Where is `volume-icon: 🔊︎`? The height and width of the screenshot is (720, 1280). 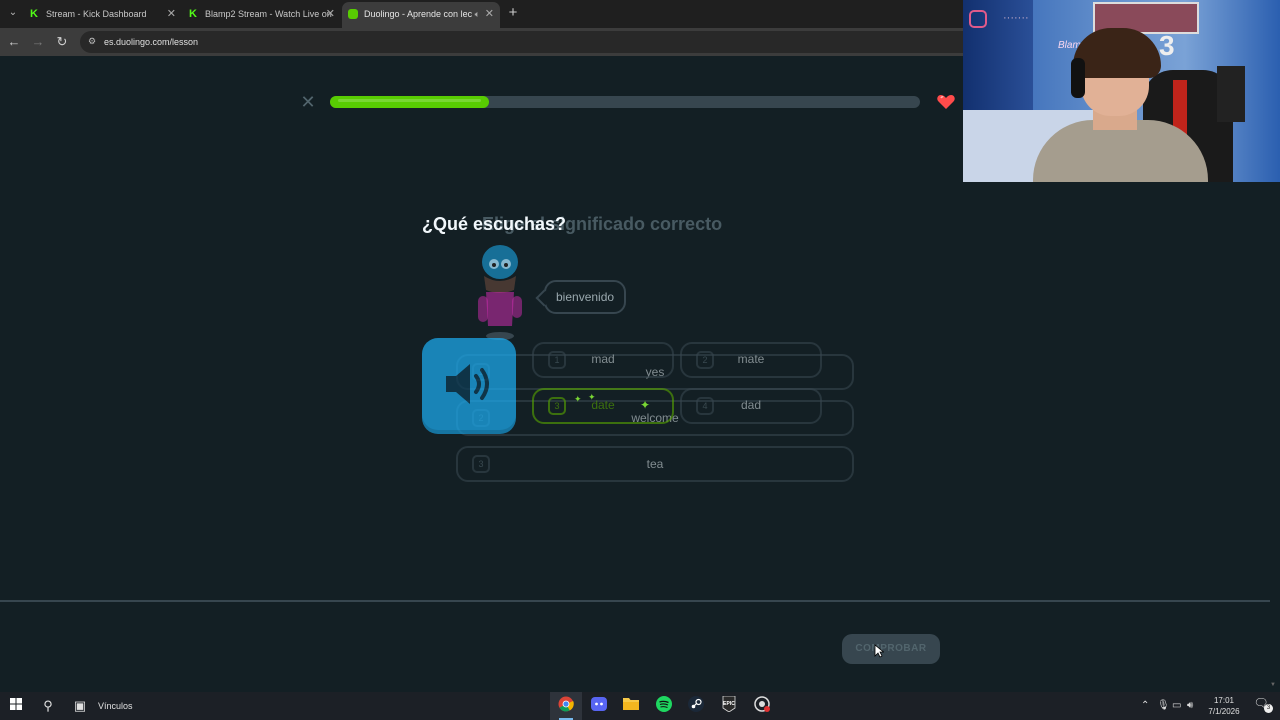
volume-icon: 🔊︎ is located at coordinates (1190, 706).